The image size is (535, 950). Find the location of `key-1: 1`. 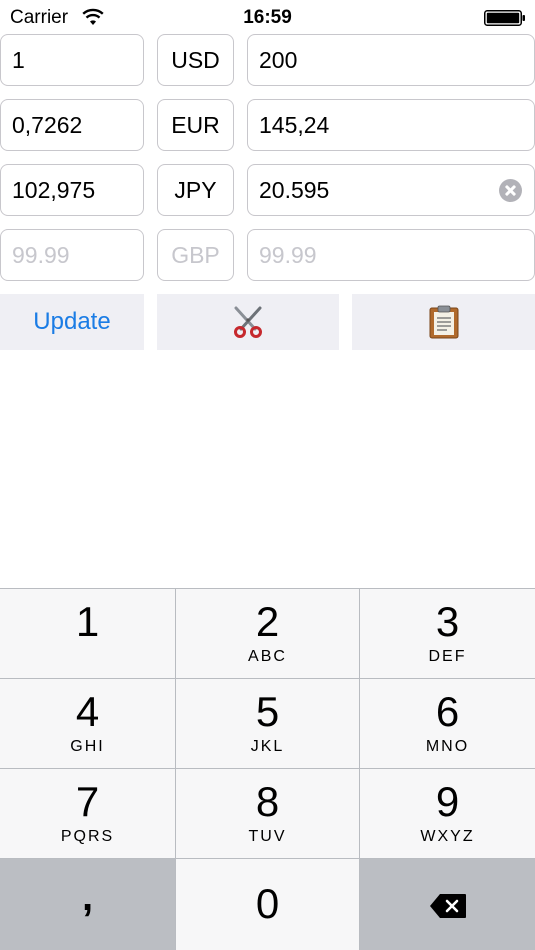

key-1: 1 is located at coordinates (87, 633).